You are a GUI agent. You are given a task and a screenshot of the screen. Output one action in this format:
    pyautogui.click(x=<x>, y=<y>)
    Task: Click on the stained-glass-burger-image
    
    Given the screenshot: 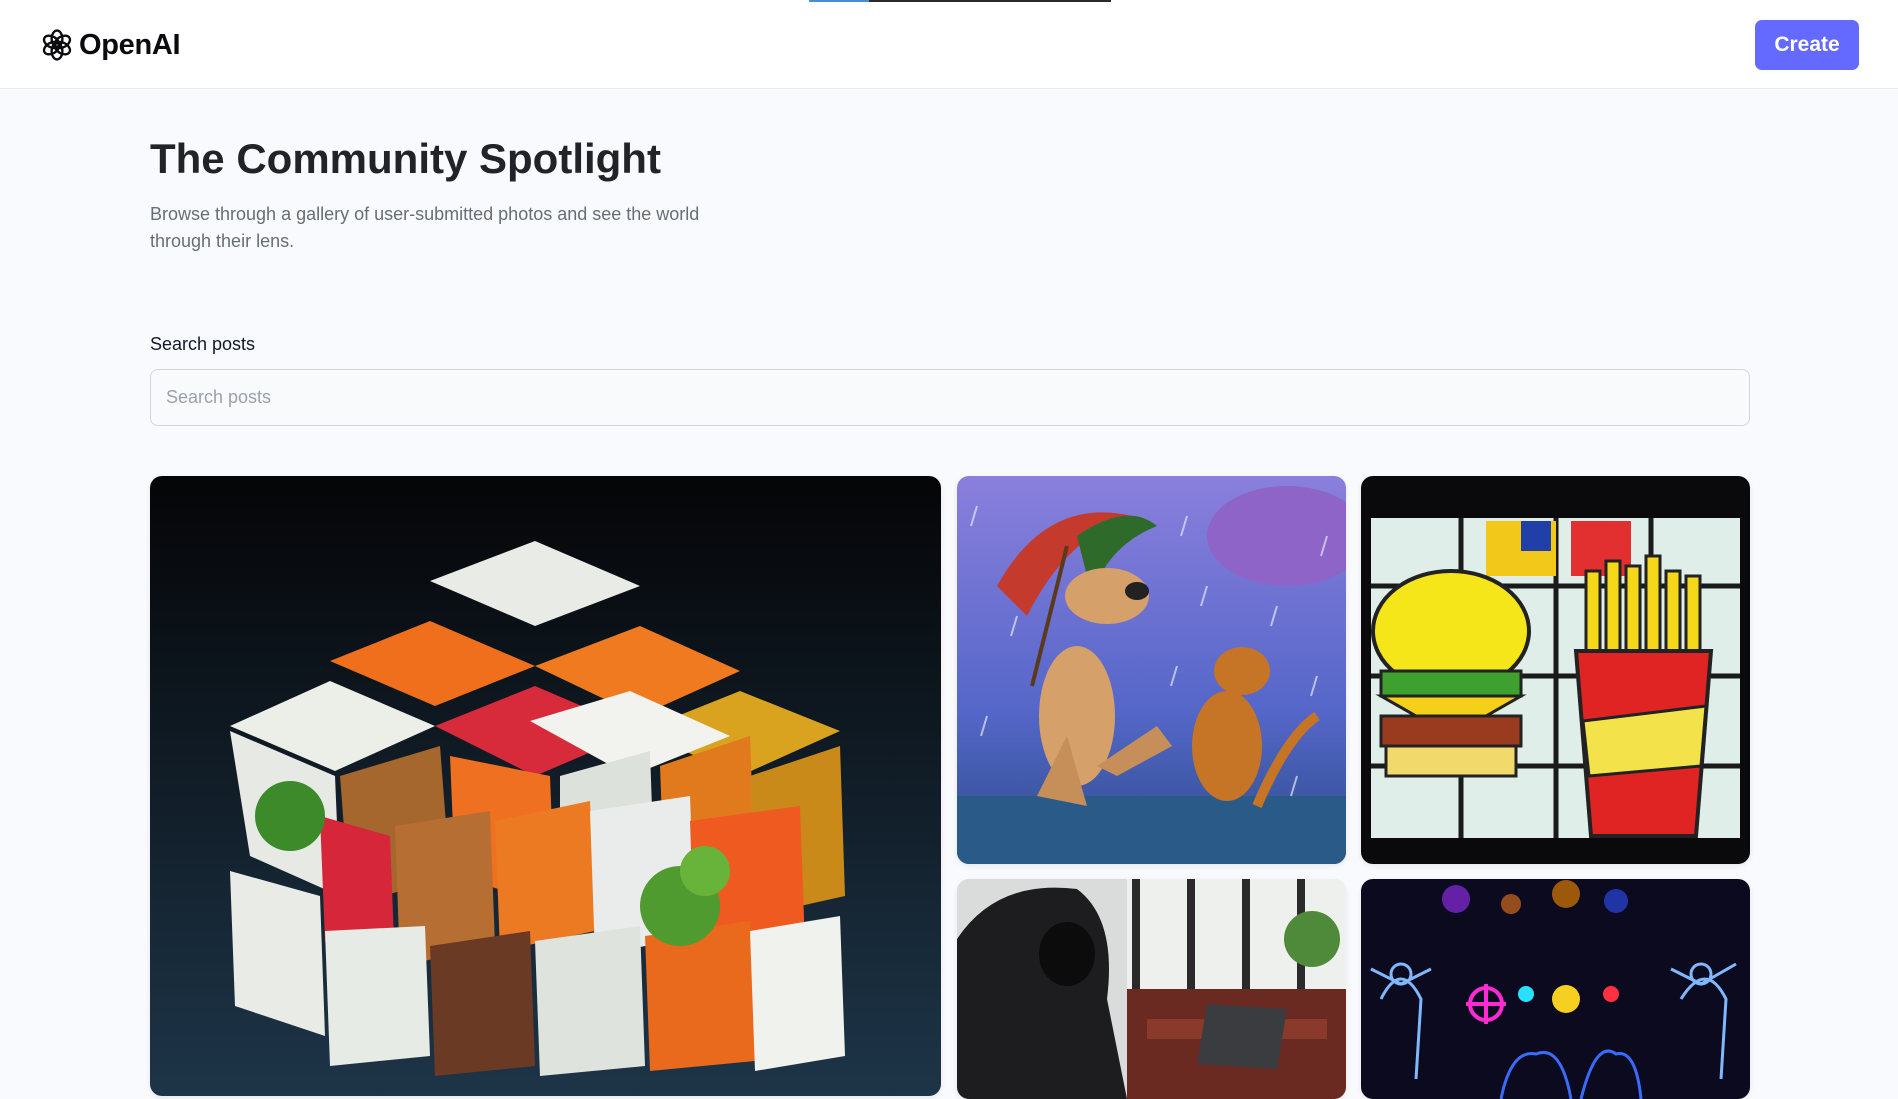 What is the action you would take?
    pyautogui.click(x=1555, y=670)
    